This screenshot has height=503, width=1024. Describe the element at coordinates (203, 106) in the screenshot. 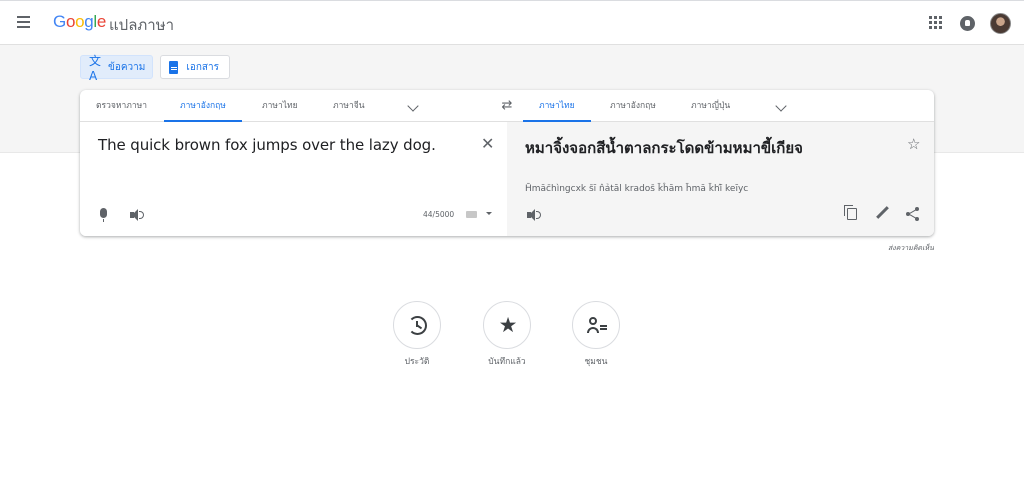

I see `source-tab-english: ภาษาอังกฤษ` at that location.